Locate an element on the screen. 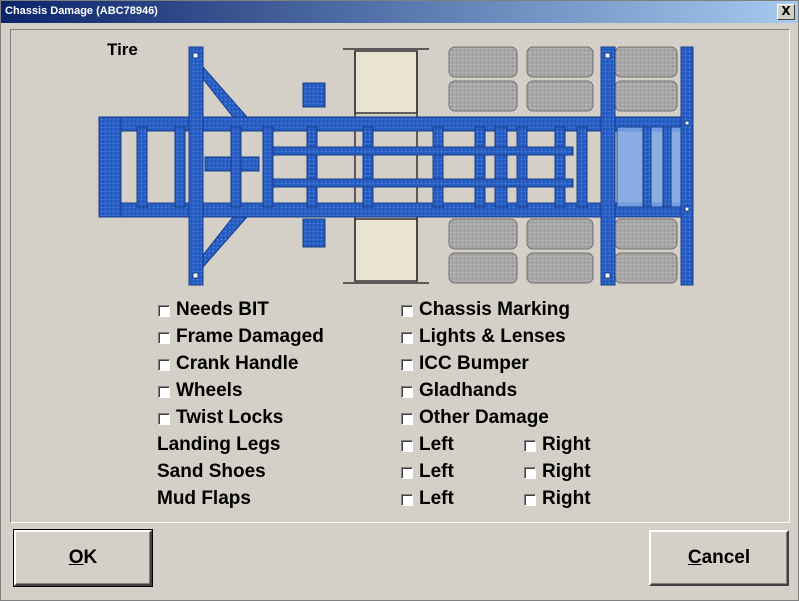 This screenshot has width=799, height=601. rear-crossmember is located at coordinates (608, 166).